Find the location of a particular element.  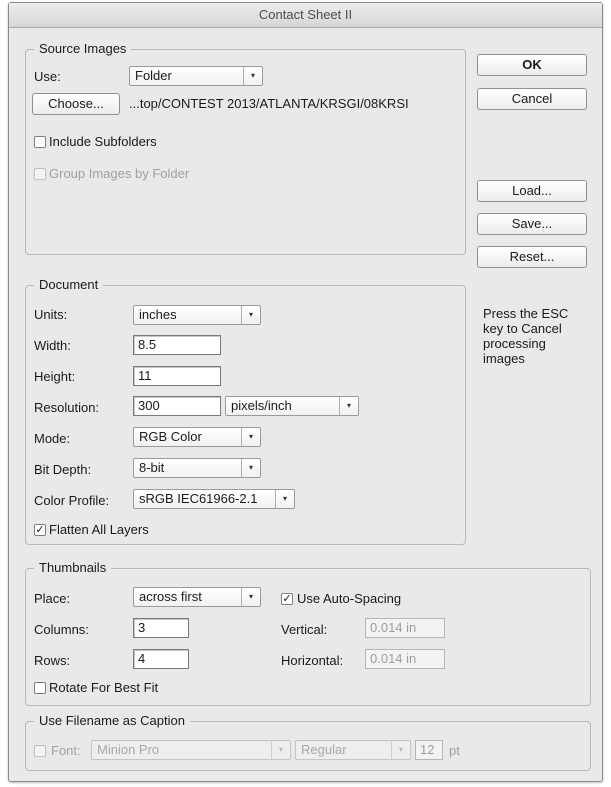

esc-hint-line-3: processing is located at coordinates (514, 343).